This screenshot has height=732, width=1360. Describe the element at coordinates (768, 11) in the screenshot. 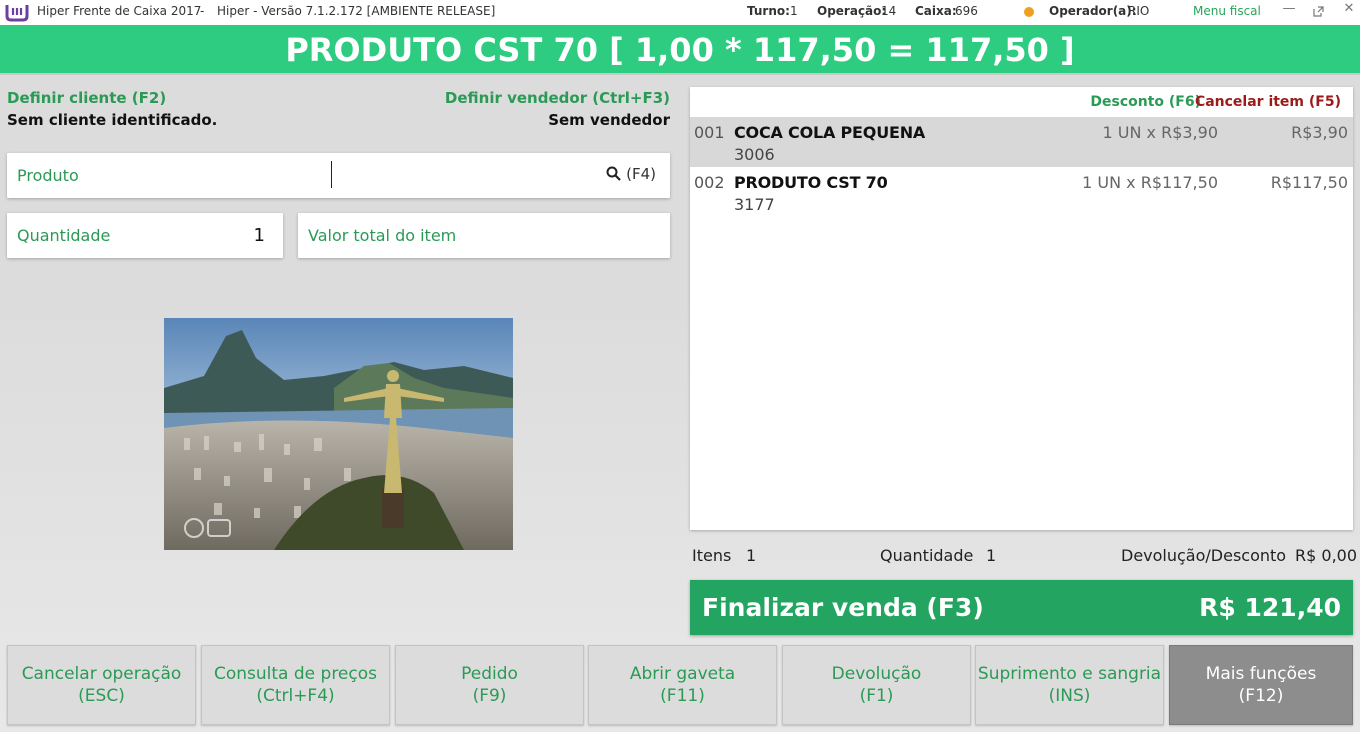

I see `turno-label: Turno:` at that location.